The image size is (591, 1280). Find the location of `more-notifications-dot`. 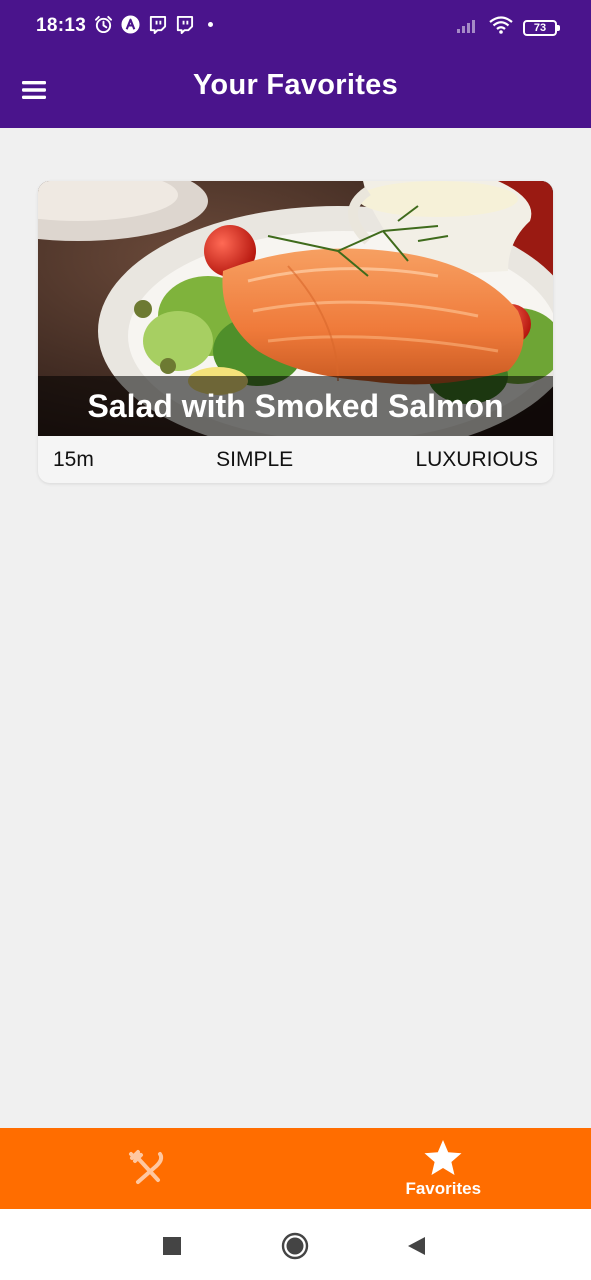

more-notifications-dot is located at coordinates (210, 24).